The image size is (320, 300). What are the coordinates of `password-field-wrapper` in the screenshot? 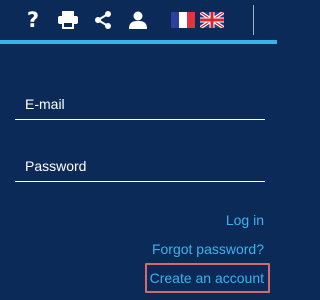 It's located at (140, 167).